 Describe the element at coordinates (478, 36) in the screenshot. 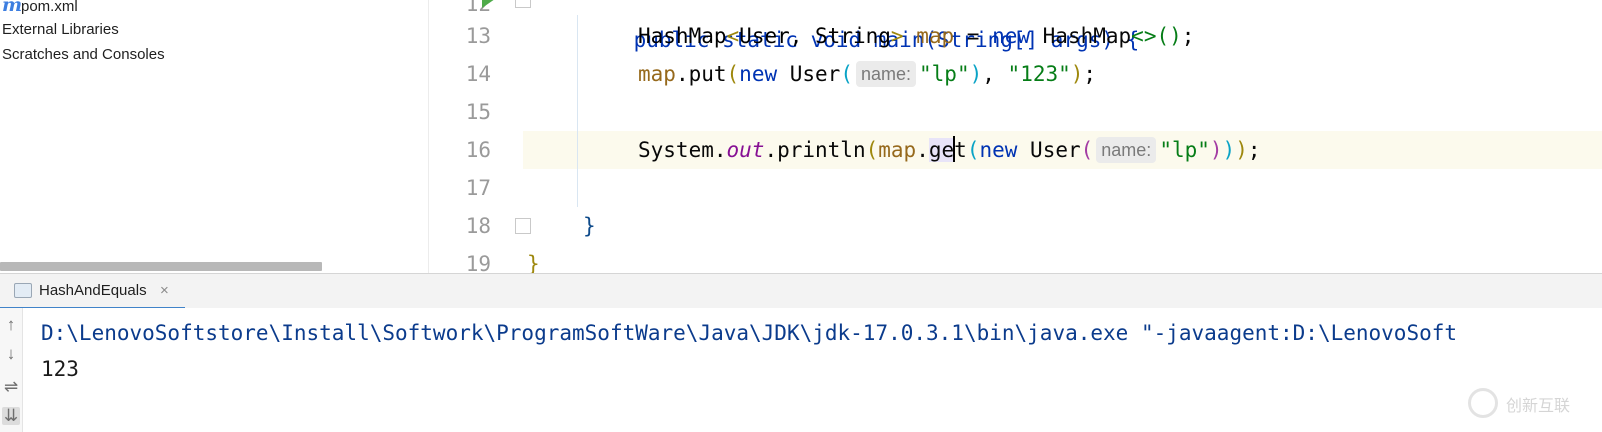

I see `line-number: 13` at that location.